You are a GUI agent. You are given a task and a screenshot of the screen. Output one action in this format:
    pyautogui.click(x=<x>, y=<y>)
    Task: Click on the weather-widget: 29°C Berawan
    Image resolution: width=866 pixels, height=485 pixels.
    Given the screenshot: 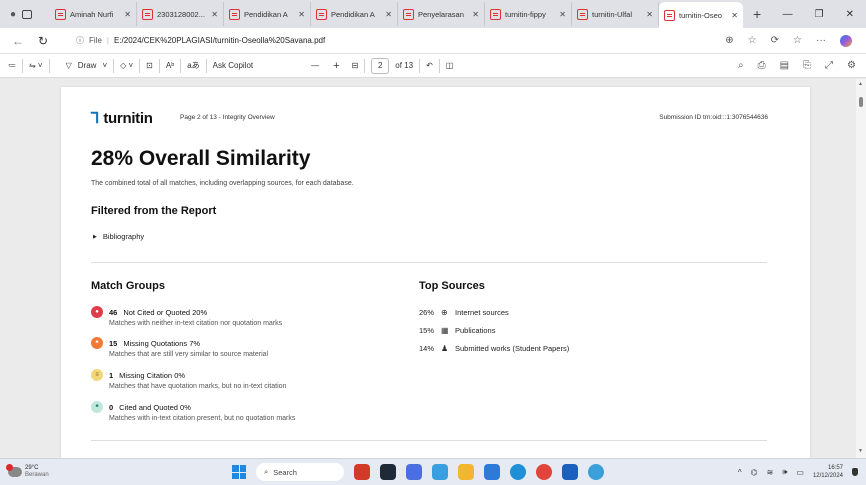 What is the action you would take?
    pyautogui.click(x=100, y=471)
    